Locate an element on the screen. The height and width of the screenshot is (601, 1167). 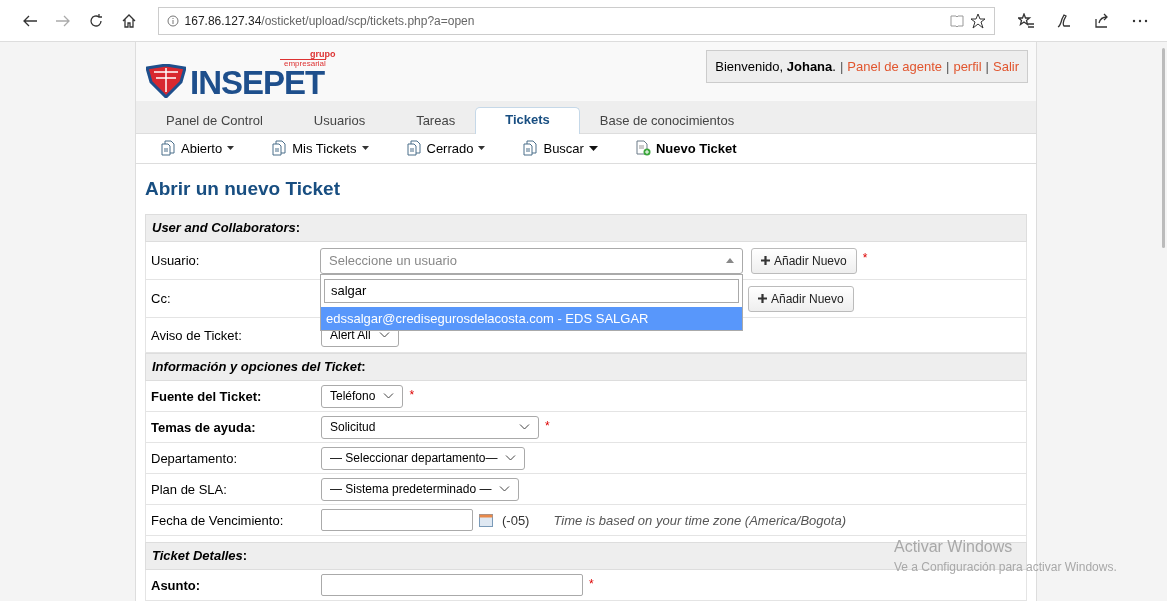
field-label: Aviso de Ticket: is located at coordinates (196, 335).